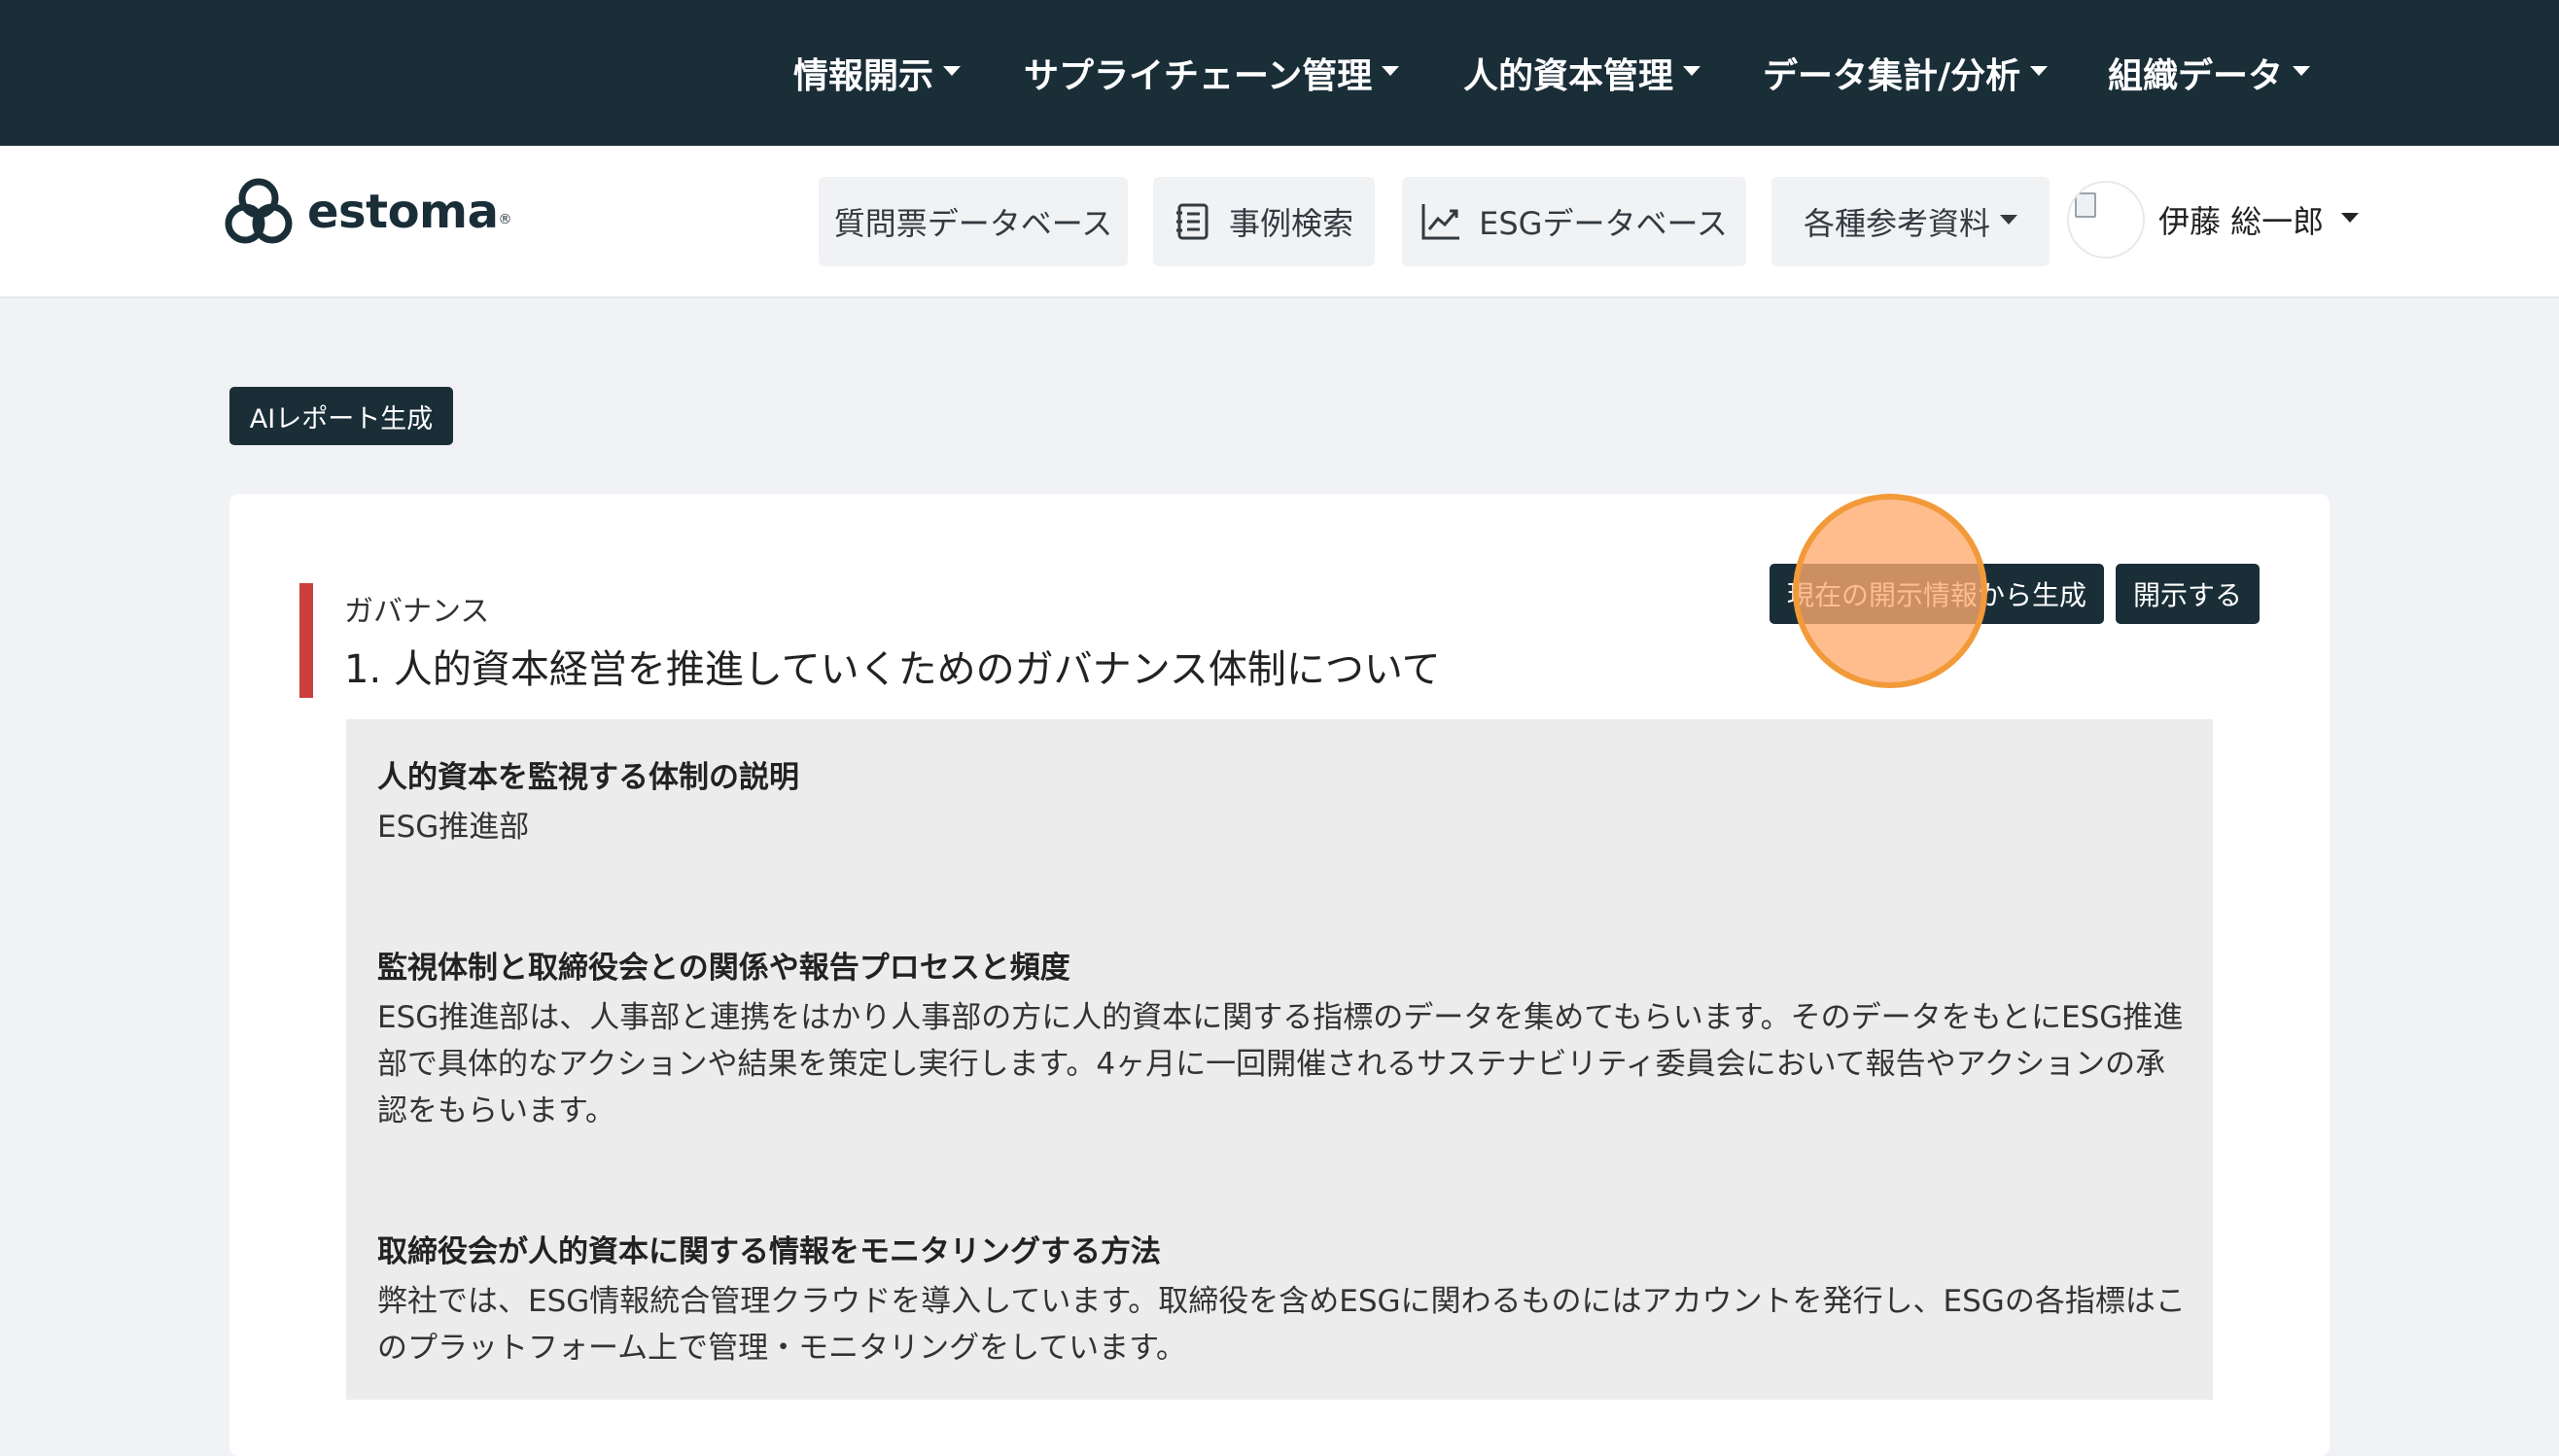  I want to click on nav-organization-data-label: 組織データ, so click(2196, 76).